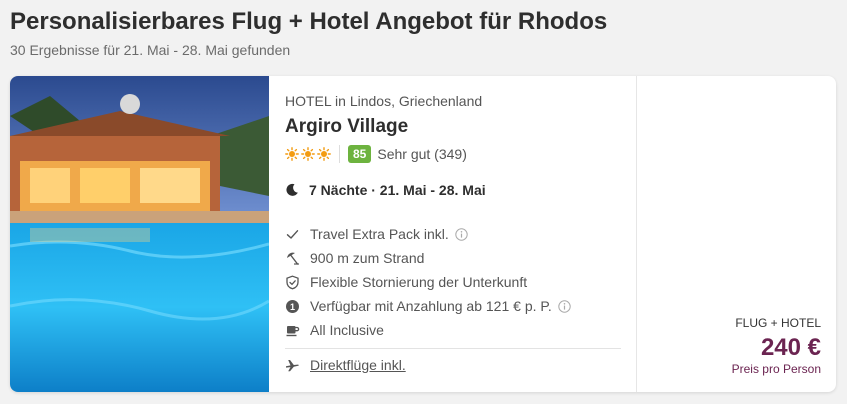 This screenshot has width=847, height=404. I want to click on price-type-label: FLUG + HOTEL, so click(778, 323).